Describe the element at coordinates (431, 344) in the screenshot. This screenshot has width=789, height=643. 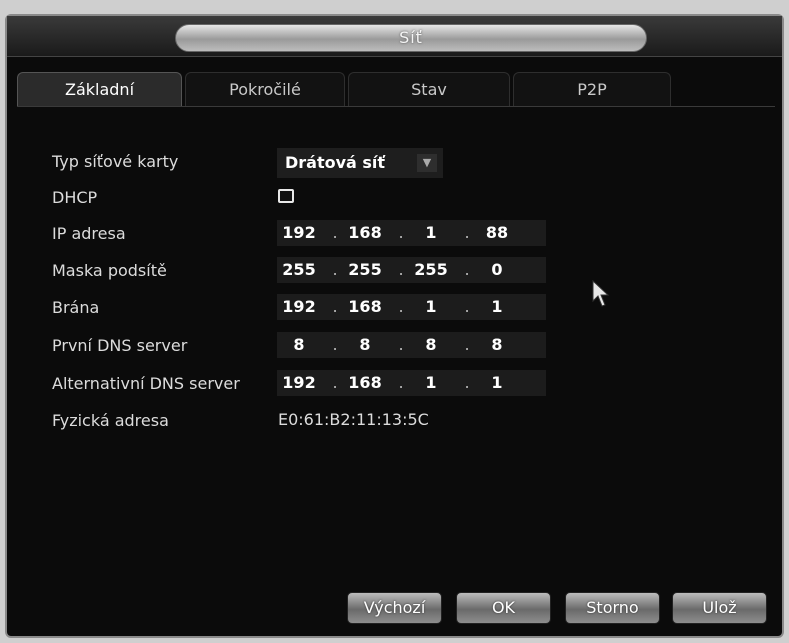
I see `dns1-octet-3: 8` at that location.